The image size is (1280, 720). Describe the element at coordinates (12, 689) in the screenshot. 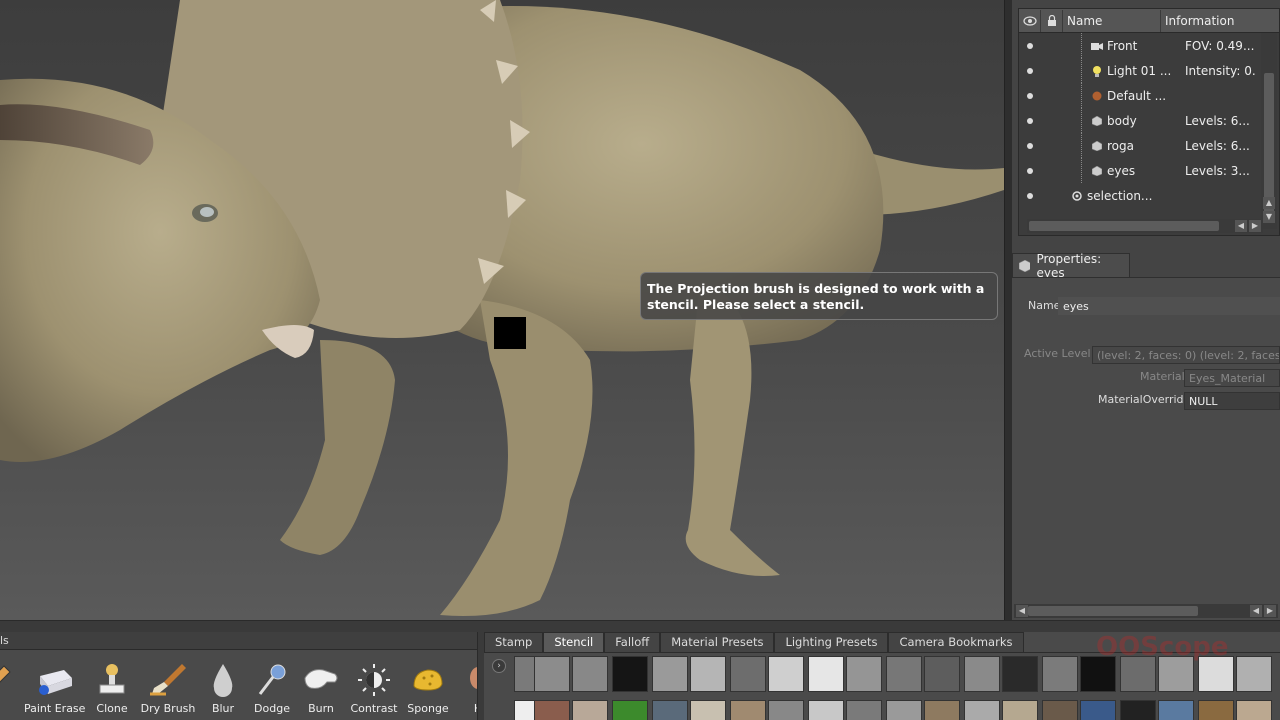

I see `tool-pencil: cil` at that location.